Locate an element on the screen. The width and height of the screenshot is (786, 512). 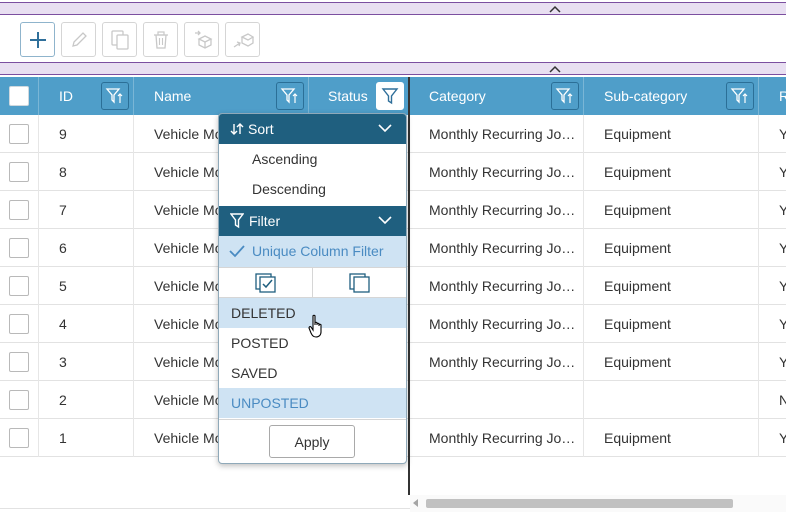
filter-option-label: POSTED is located at coordinates (260, 343).